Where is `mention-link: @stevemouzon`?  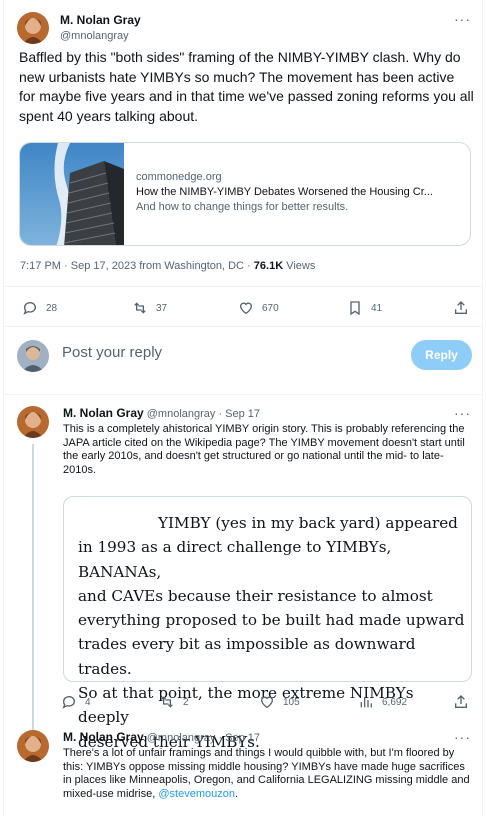 mention-link: @stevemouzon is located at coordinates (196, 794).